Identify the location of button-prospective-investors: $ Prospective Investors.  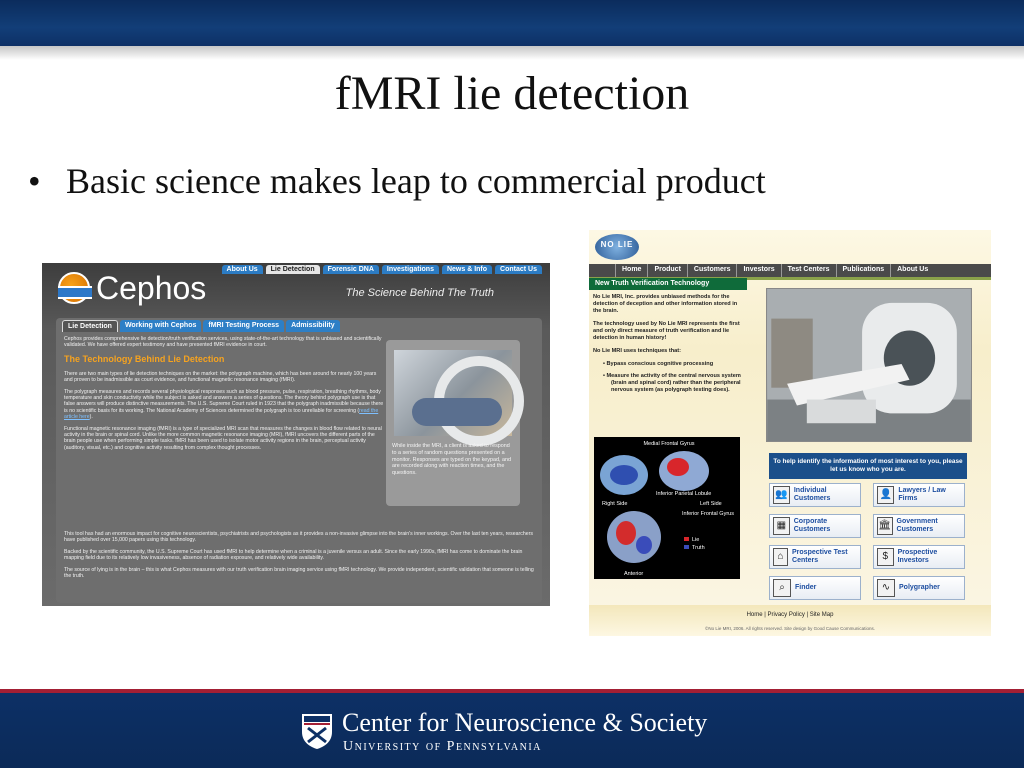
(919, 557).